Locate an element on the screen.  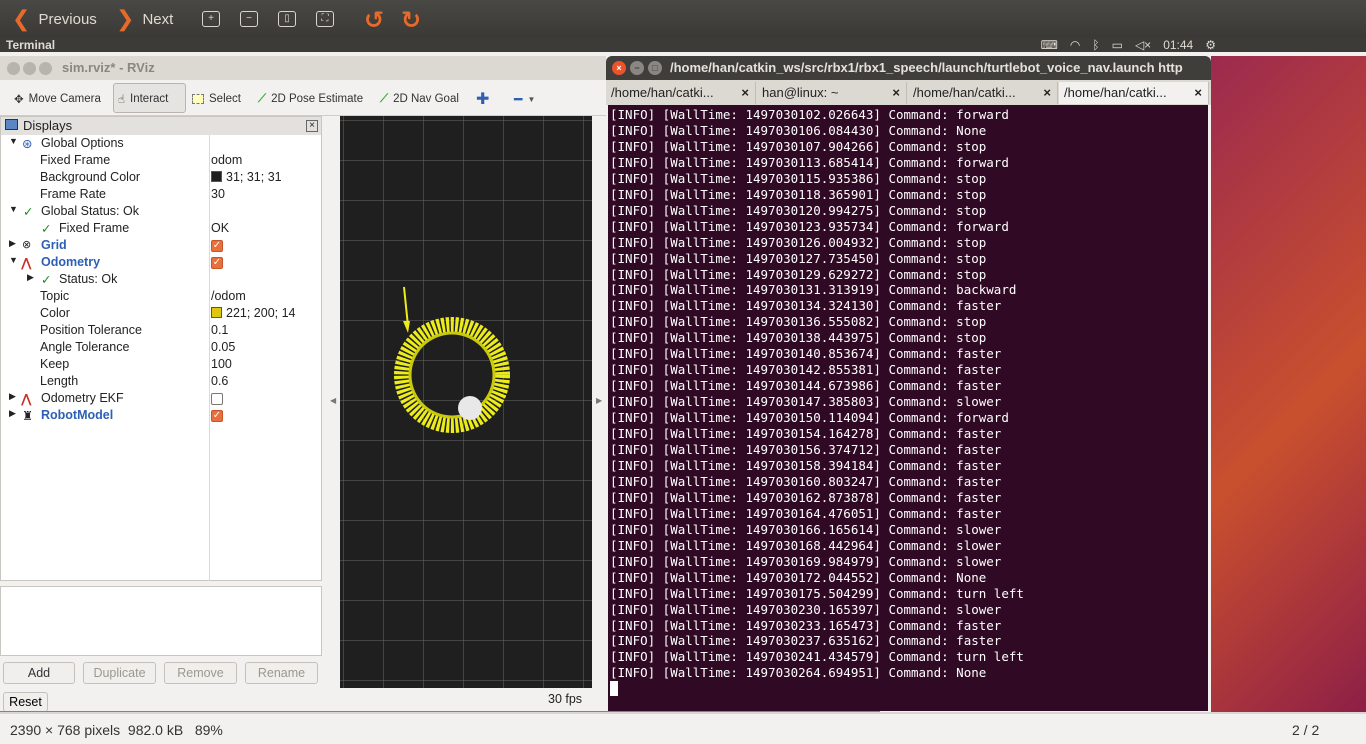
close-panel-icon: × is located at coordinates (312, 126).